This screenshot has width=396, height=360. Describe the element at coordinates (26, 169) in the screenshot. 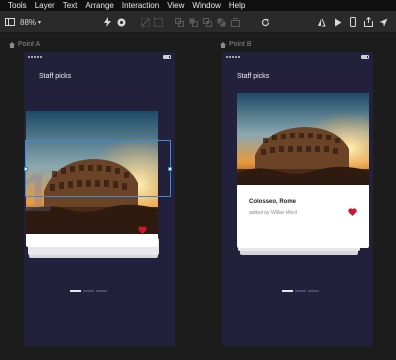

I see `resize-handle-left` at that location.